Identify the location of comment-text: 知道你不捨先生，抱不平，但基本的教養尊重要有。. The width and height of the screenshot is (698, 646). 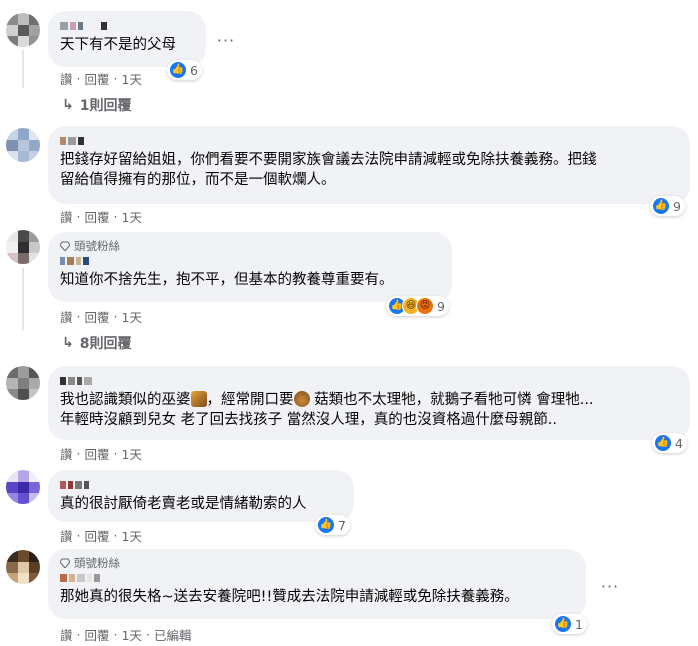
(227, 280).